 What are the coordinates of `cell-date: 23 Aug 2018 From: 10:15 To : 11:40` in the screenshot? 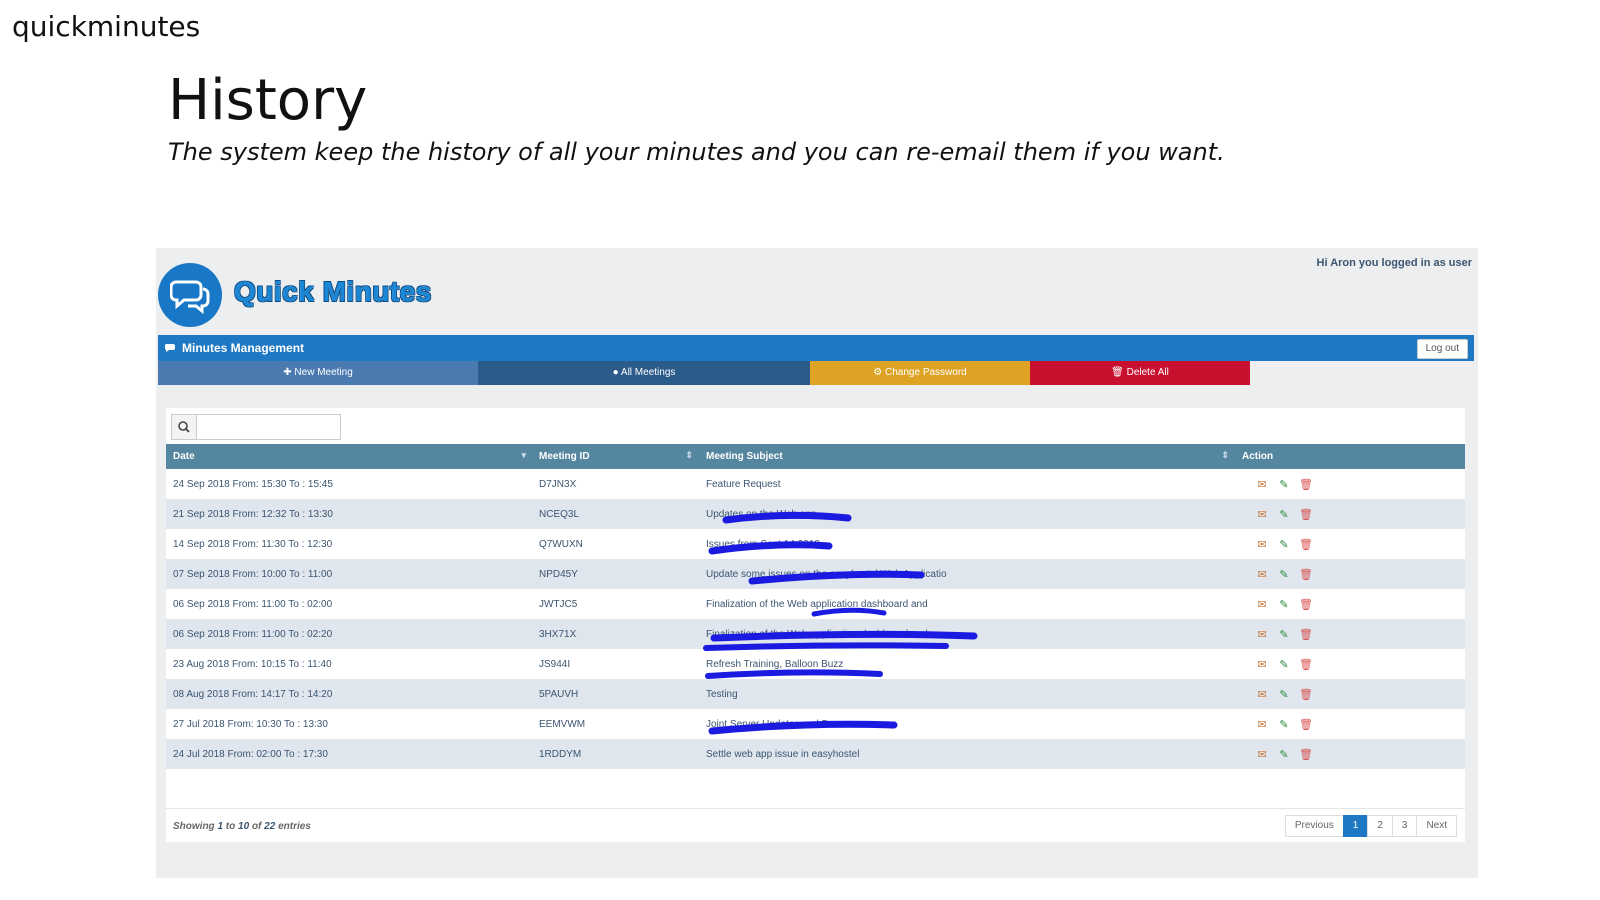 It's located at (349, 664).